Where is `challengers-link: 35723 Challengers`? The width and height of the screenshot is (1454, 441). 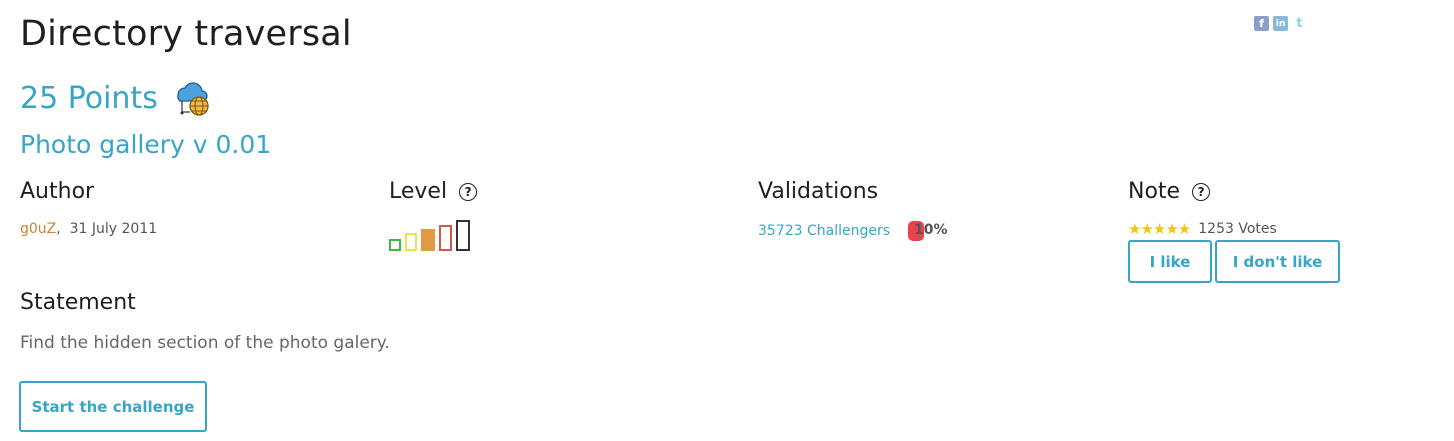 challengers-link: 35723 Challengers is located at coordinates (824, 231).